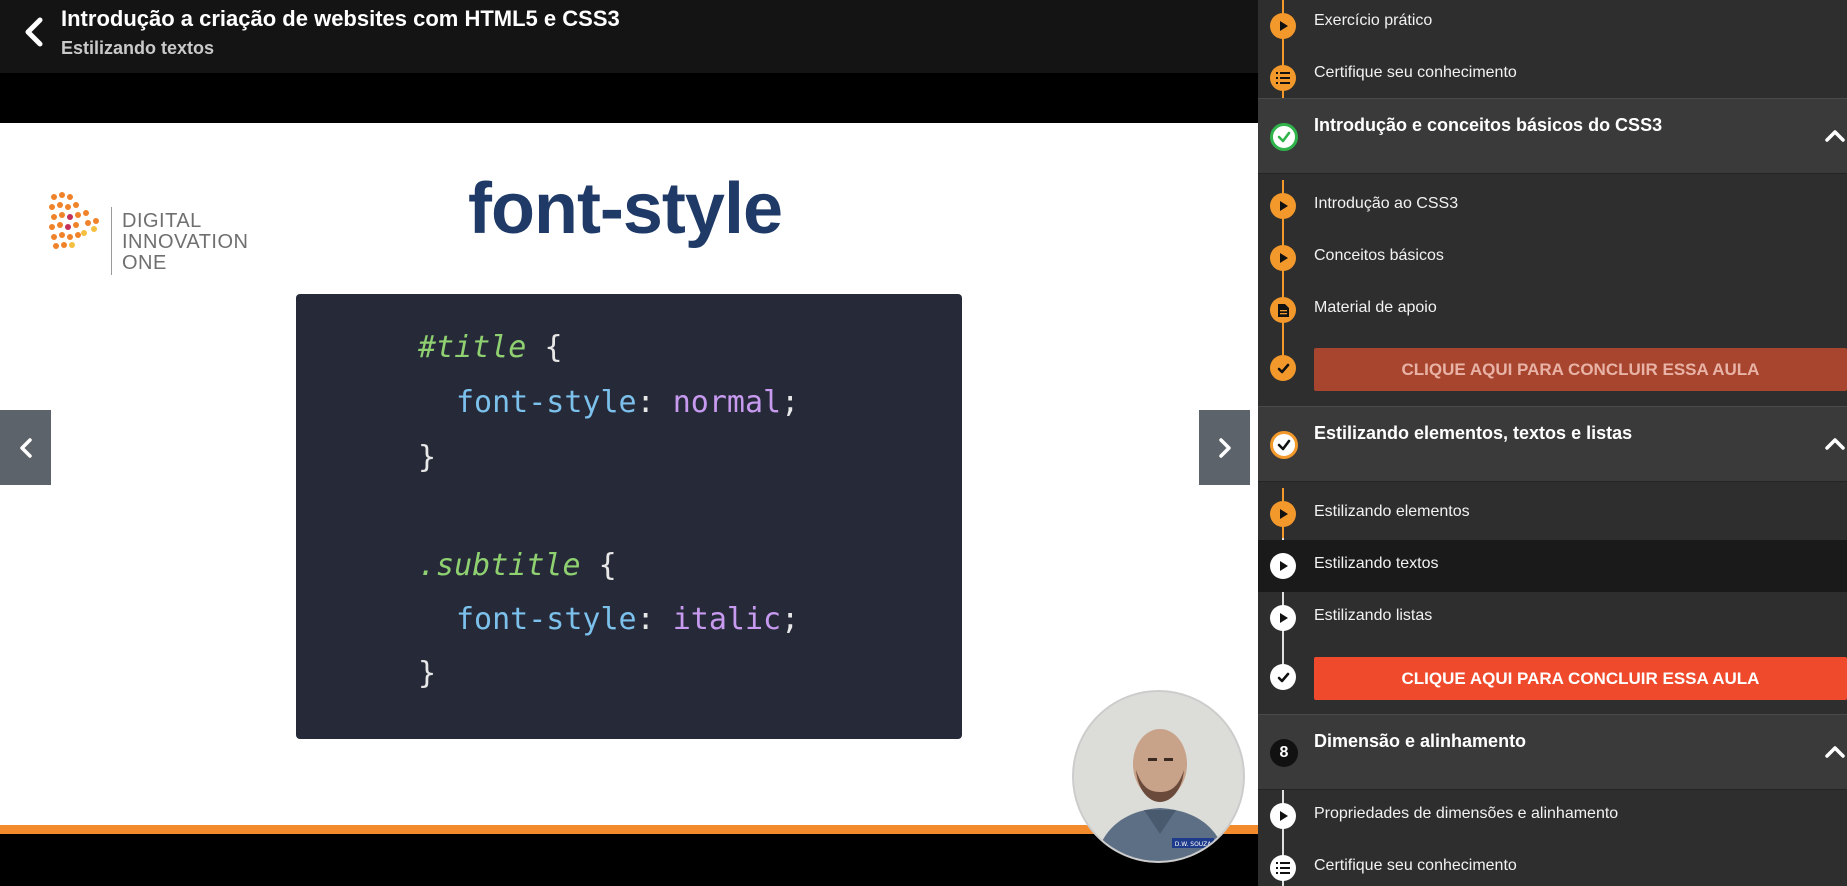  Describe the element at coordinates (1552, 514) in the screenshot. I see `list-item: Estilizando elementos` at that location.